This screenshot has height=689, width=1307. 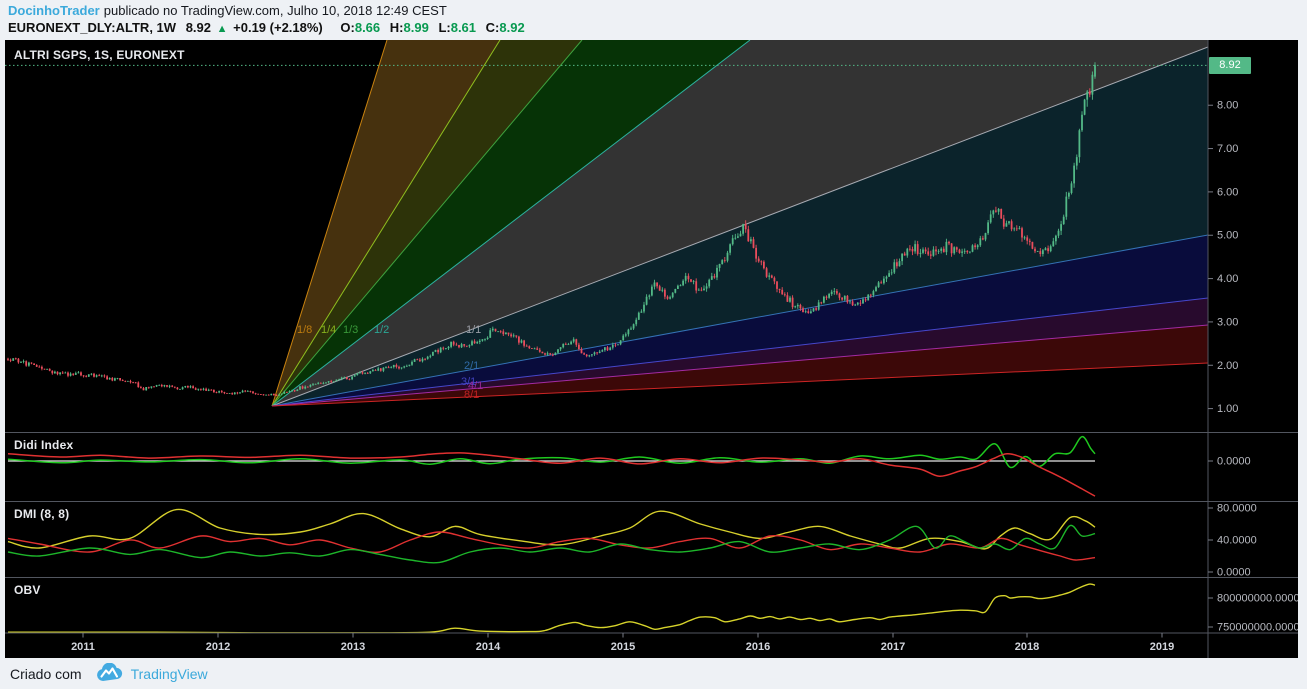 I want to click on year-label: 2016, so click(x=758, y=647).